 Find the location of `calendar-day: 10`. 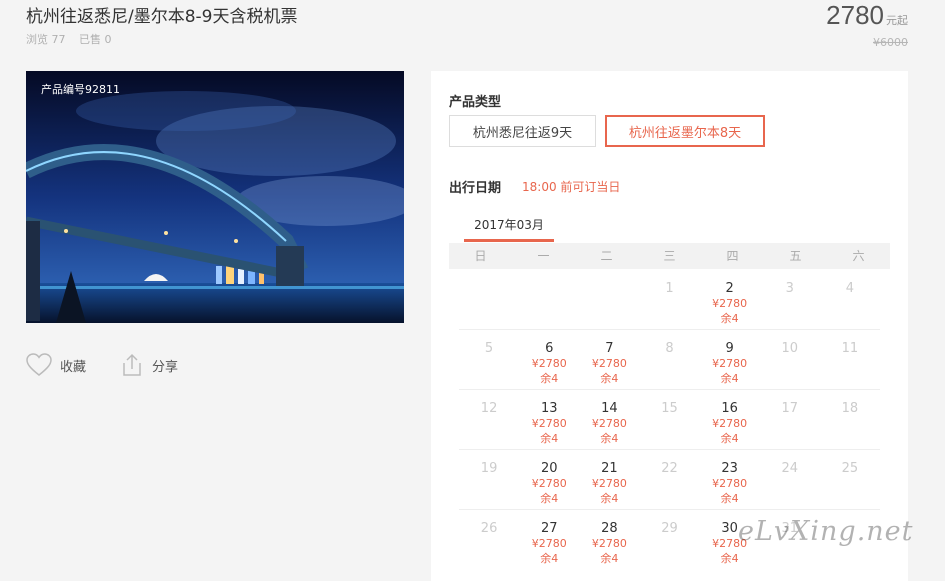

calendar-day: 10 is located at coordinates (790, 359).